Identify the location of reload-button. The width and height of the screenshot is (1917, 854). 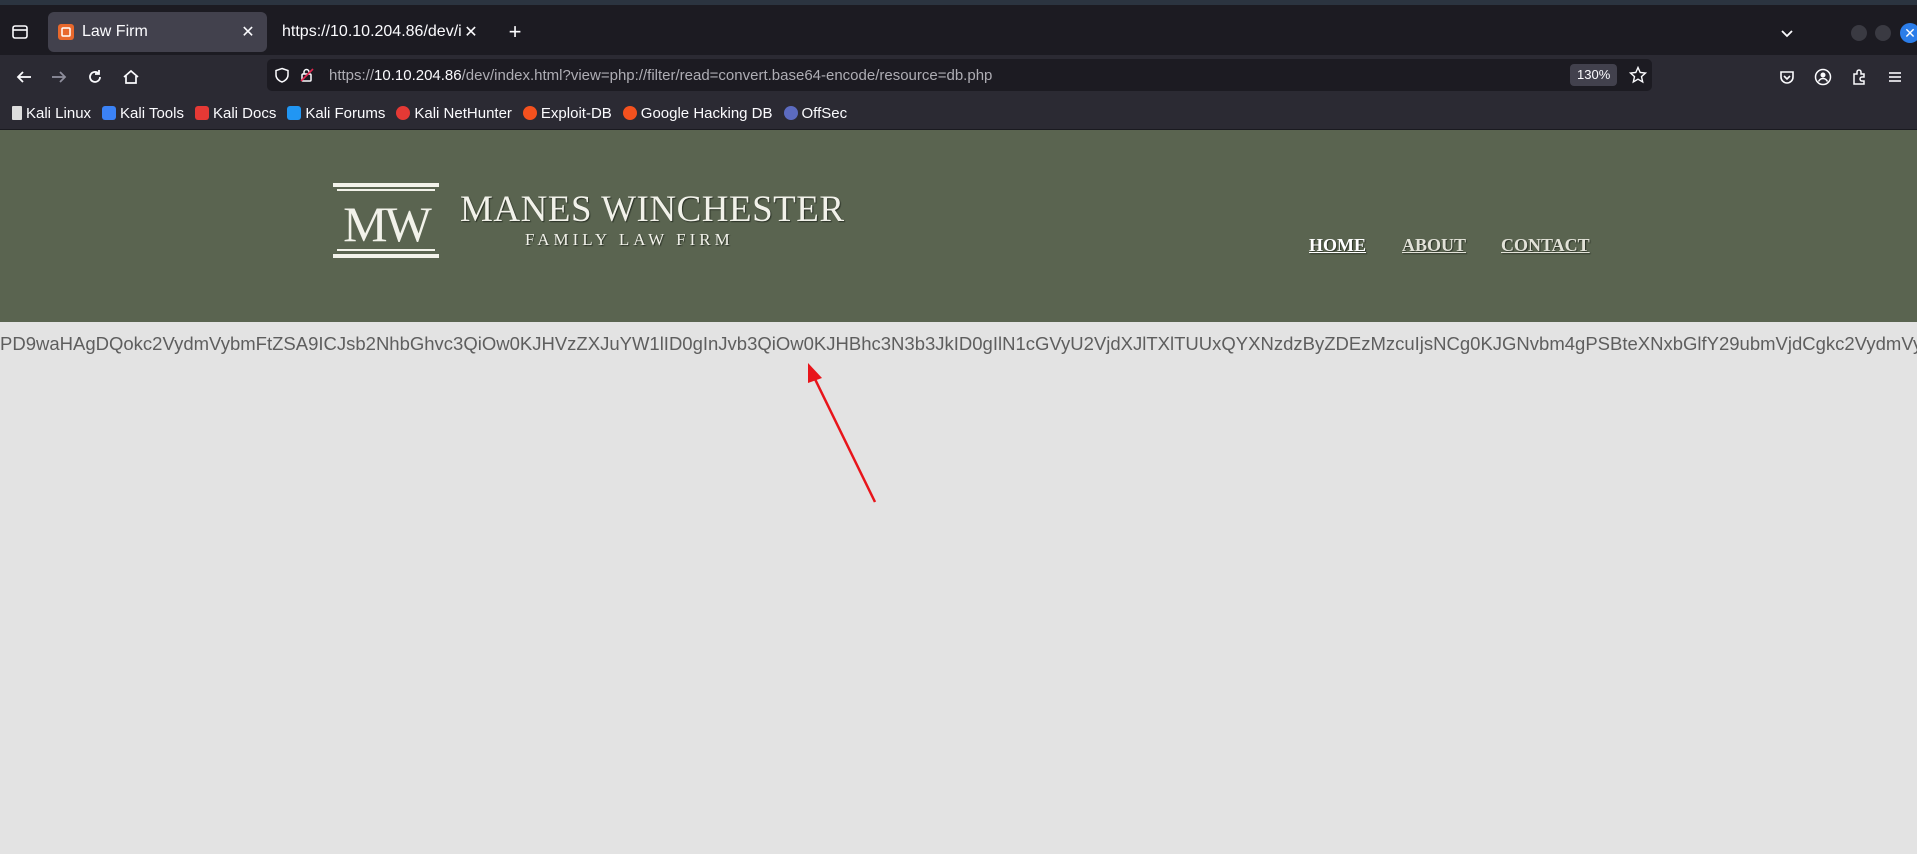
(95, 77).